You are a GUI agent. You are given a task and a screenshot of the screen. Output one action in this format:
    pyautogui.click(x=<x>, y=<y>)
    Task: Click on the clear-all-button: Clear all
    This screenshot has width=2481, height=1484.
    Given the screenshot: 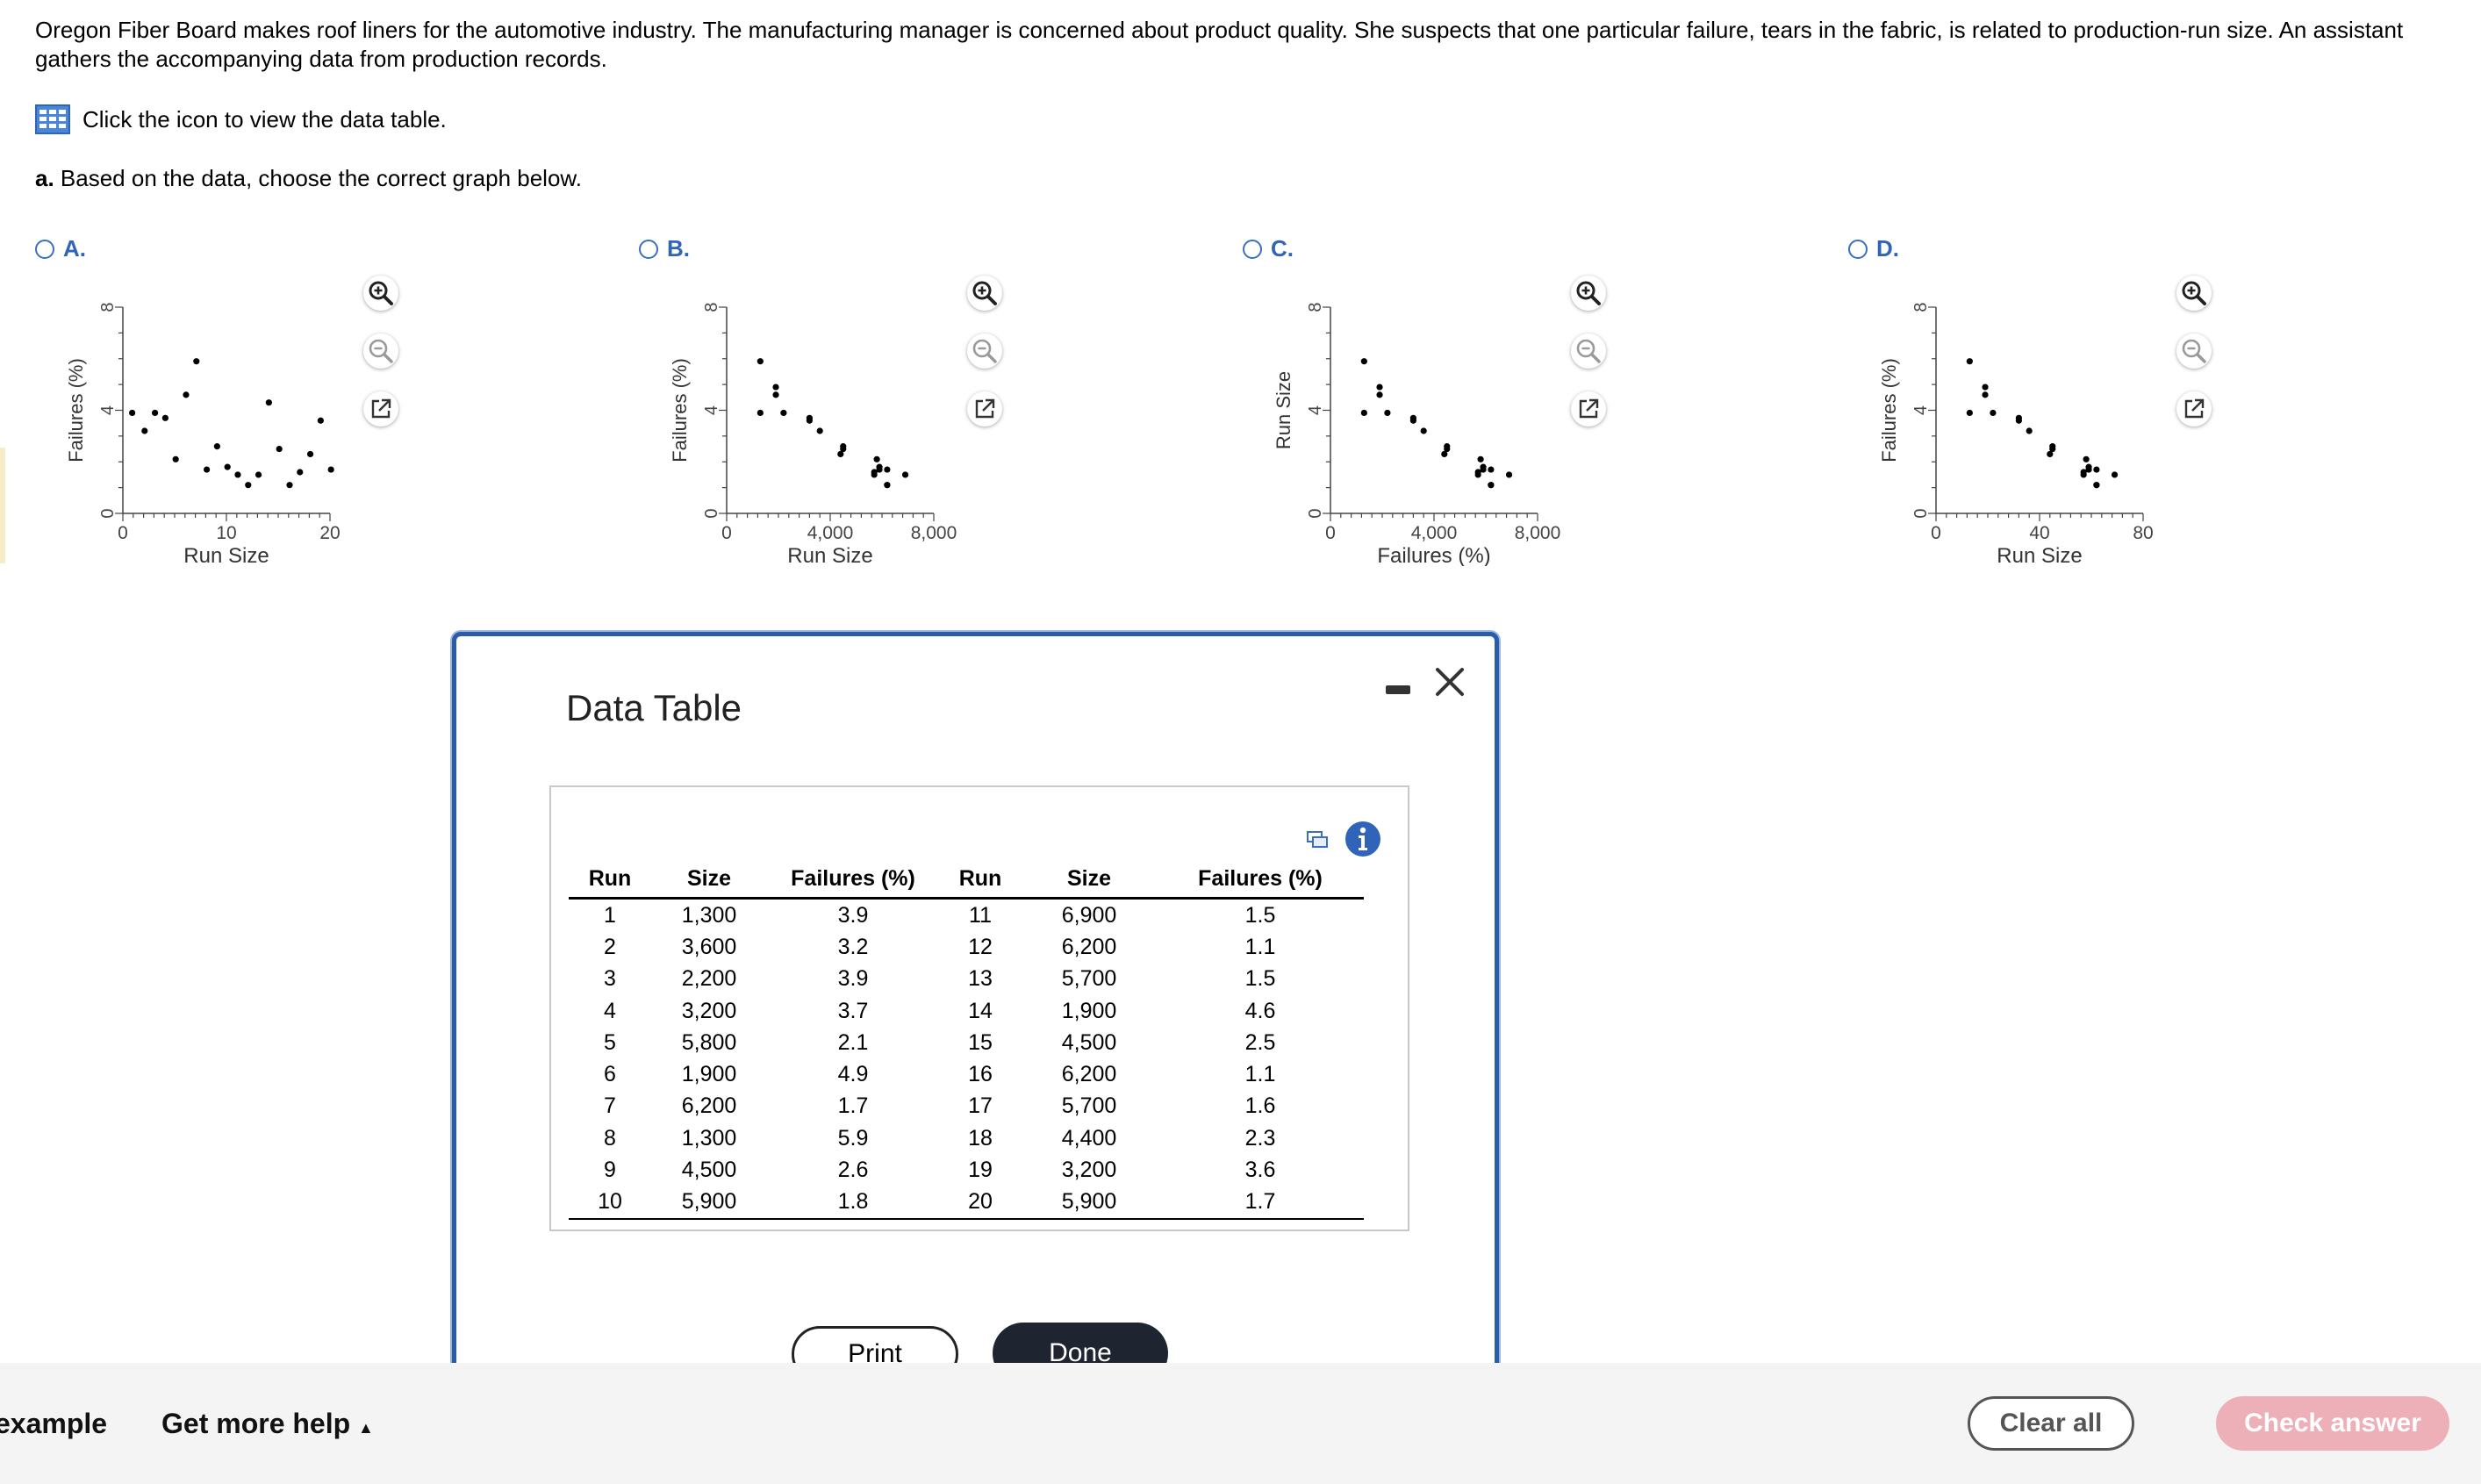 What is the action you would take?
    pyautogui.click(x=2051, y=1423)
    